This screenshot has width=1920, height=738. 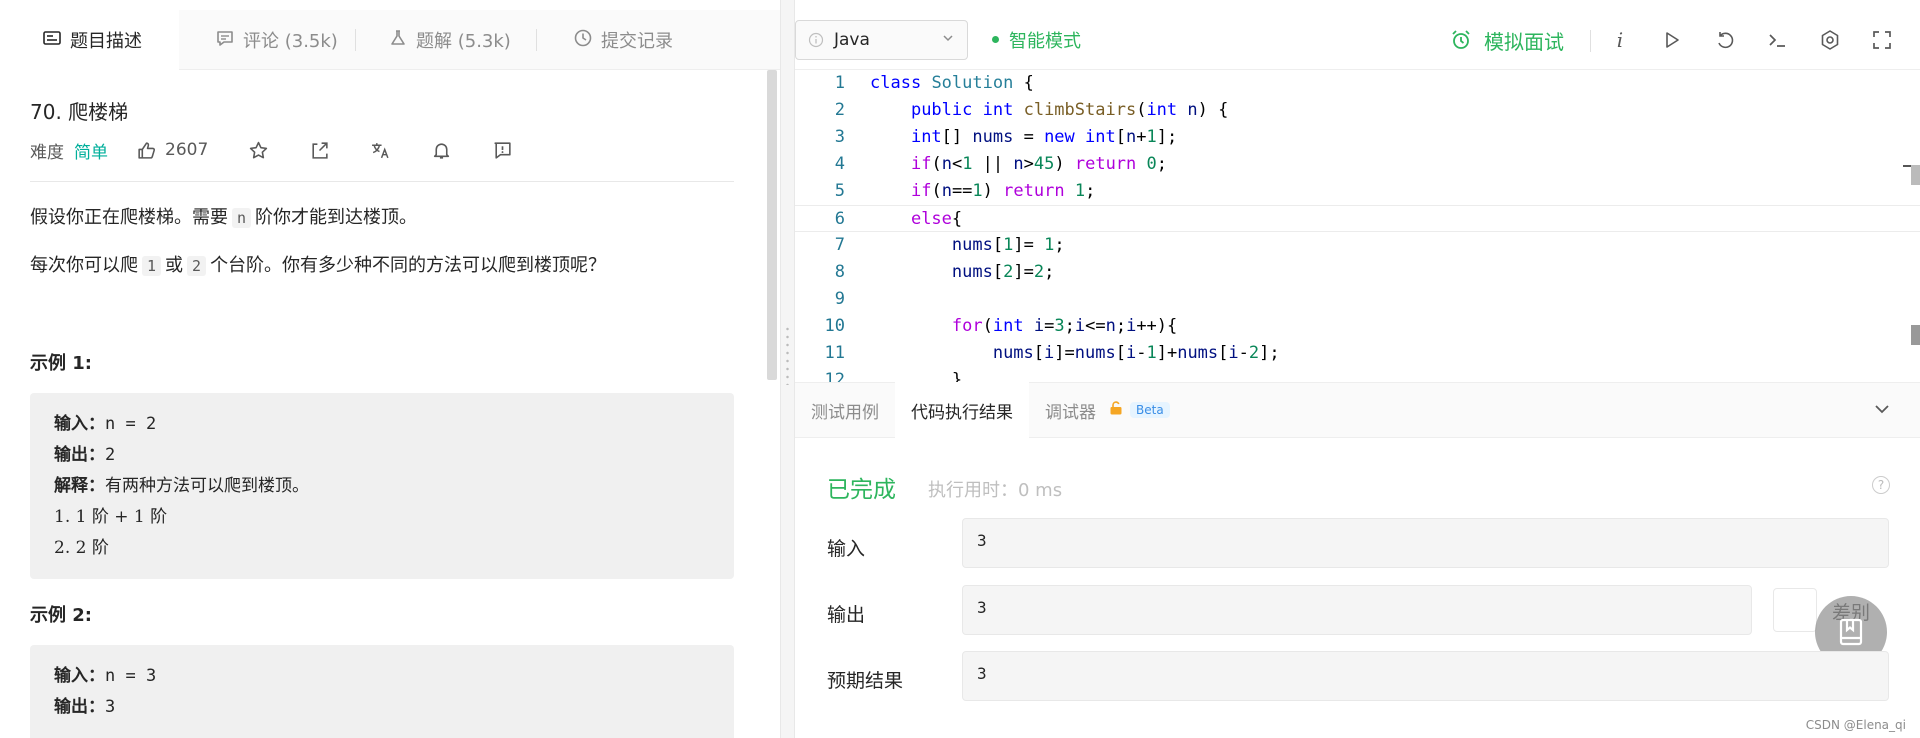 I want to click on code-text: if(n==1) return 1;, so click(x=1003, y=191).